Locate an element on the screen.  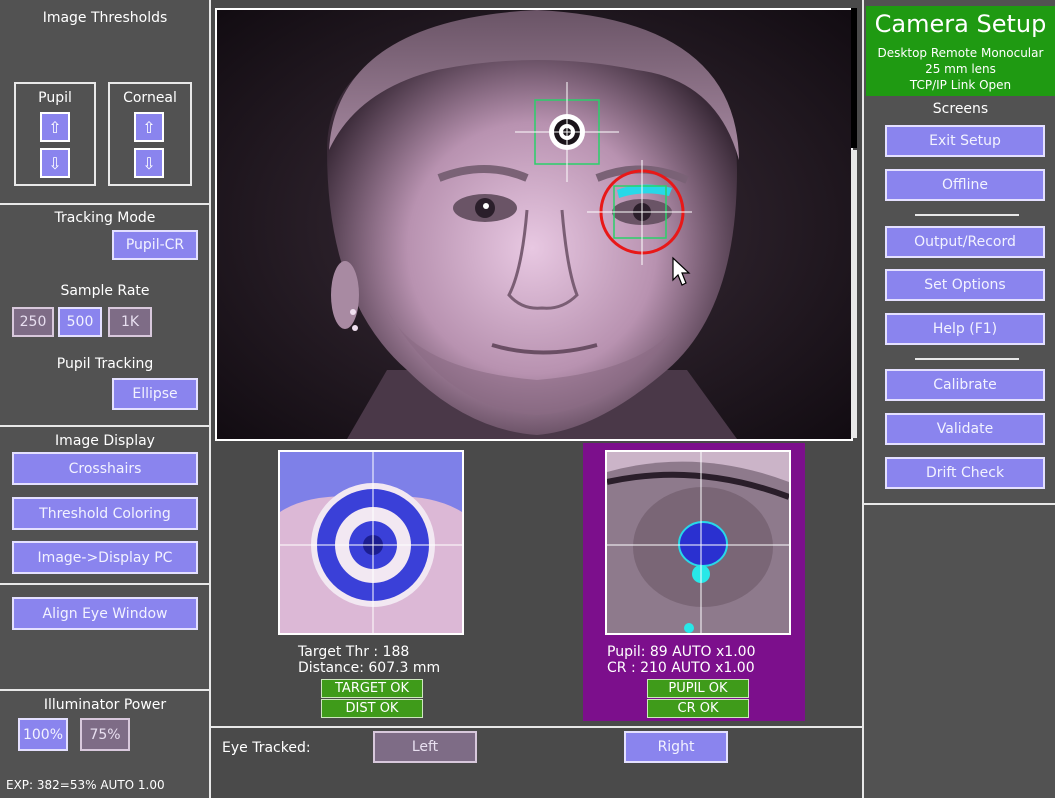
target-distance-readout: Distance: 607.3 mm is located at coordinates (369, 668).